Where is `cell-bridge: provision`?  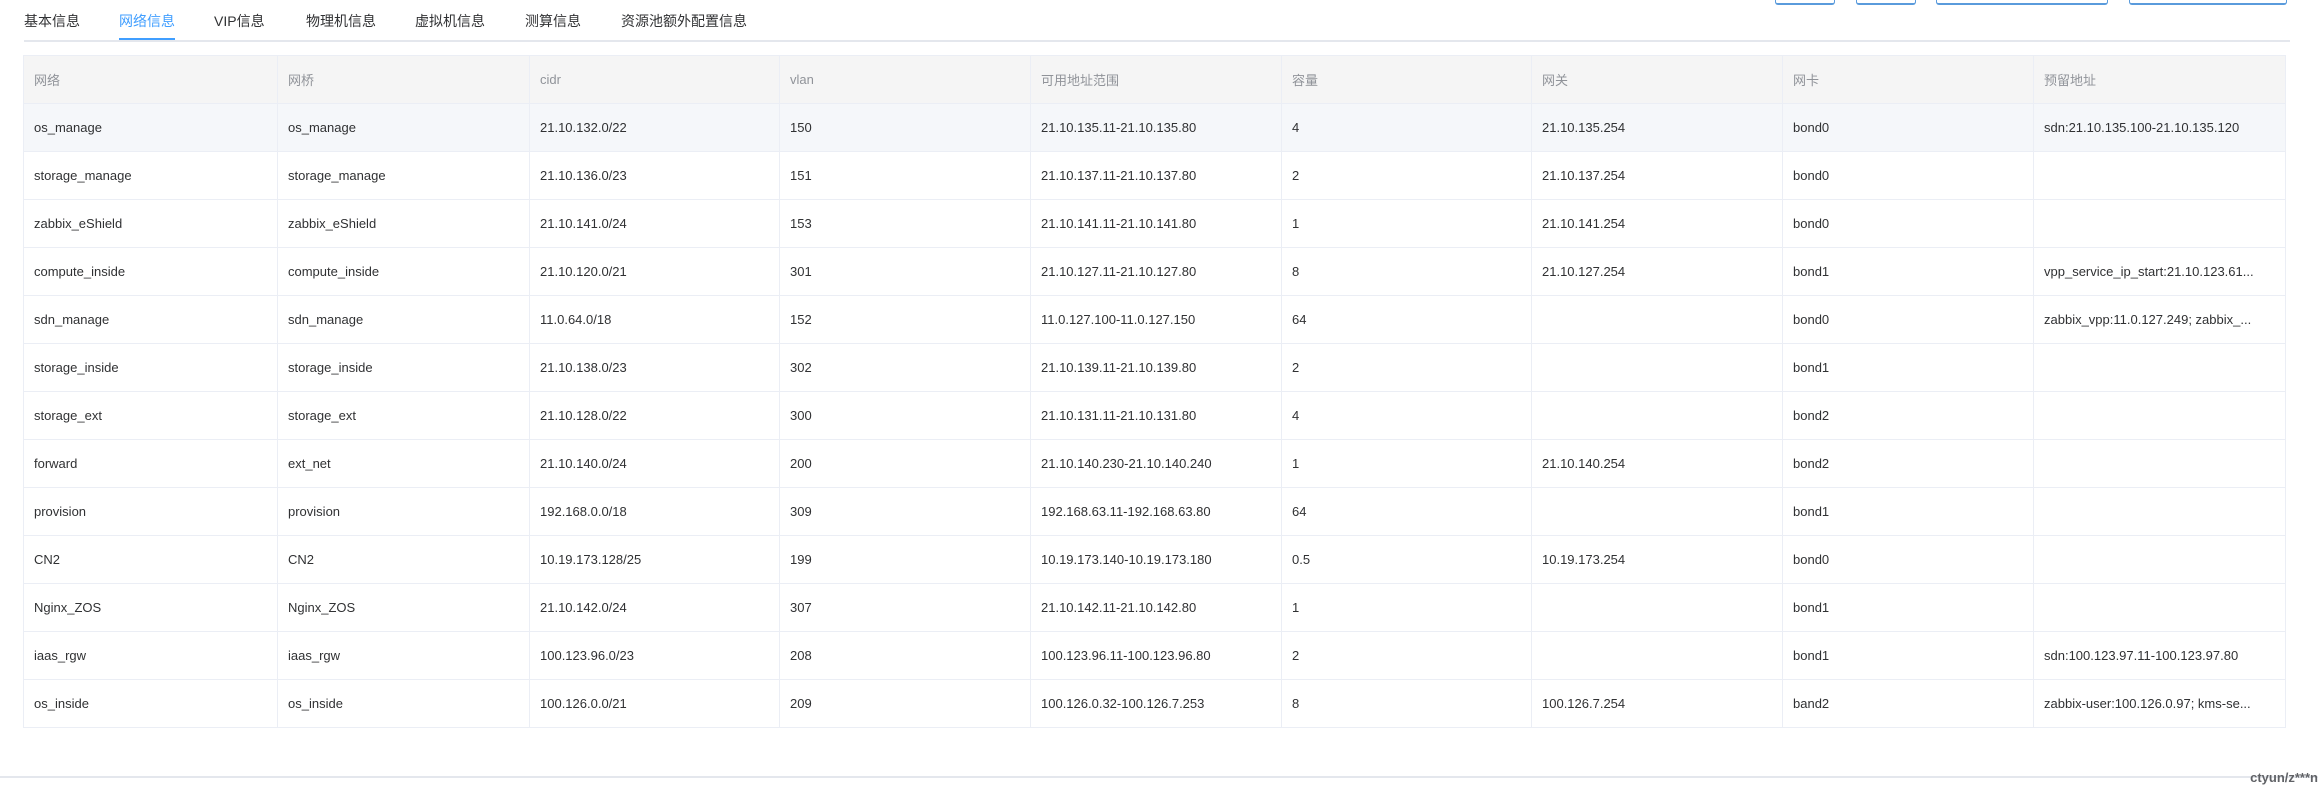 cell-bridge: provision is located at coordinates (403, 511).